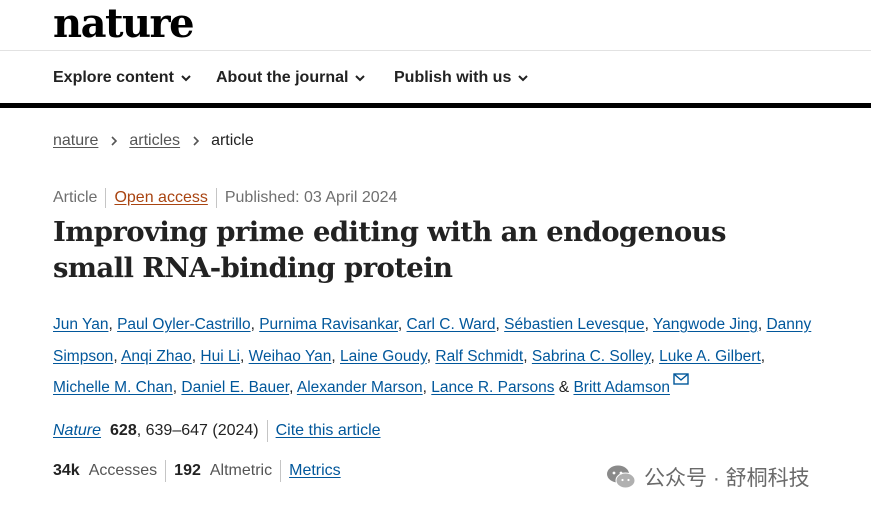 The image size is (871, 510). I want to click on wechat-icon, so click(621, 477).